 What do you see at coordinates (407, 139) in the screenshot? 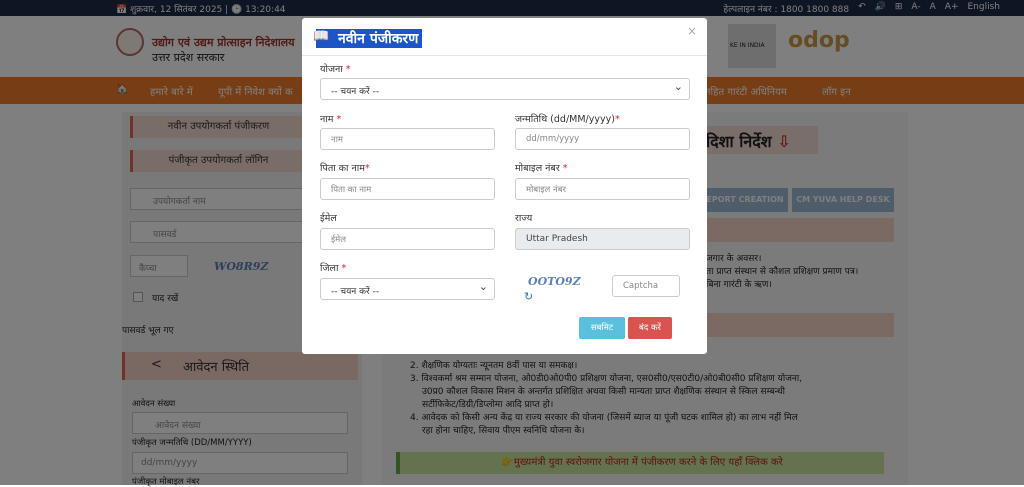
I see `name-input: नाम` at bounding box center [407, 139].